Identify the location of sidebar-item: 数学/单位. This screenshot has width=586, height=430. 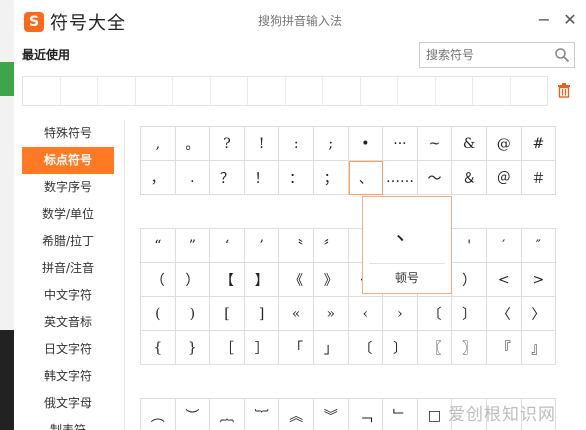
(68, 214).